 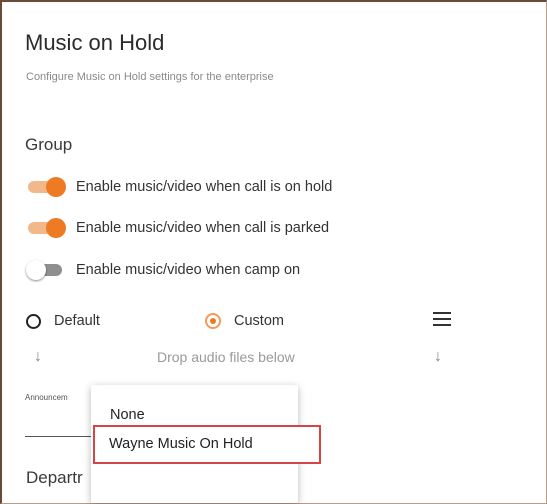 I want to click on drop-zone-text: Drop audio files below, so click(x=226, y=357).